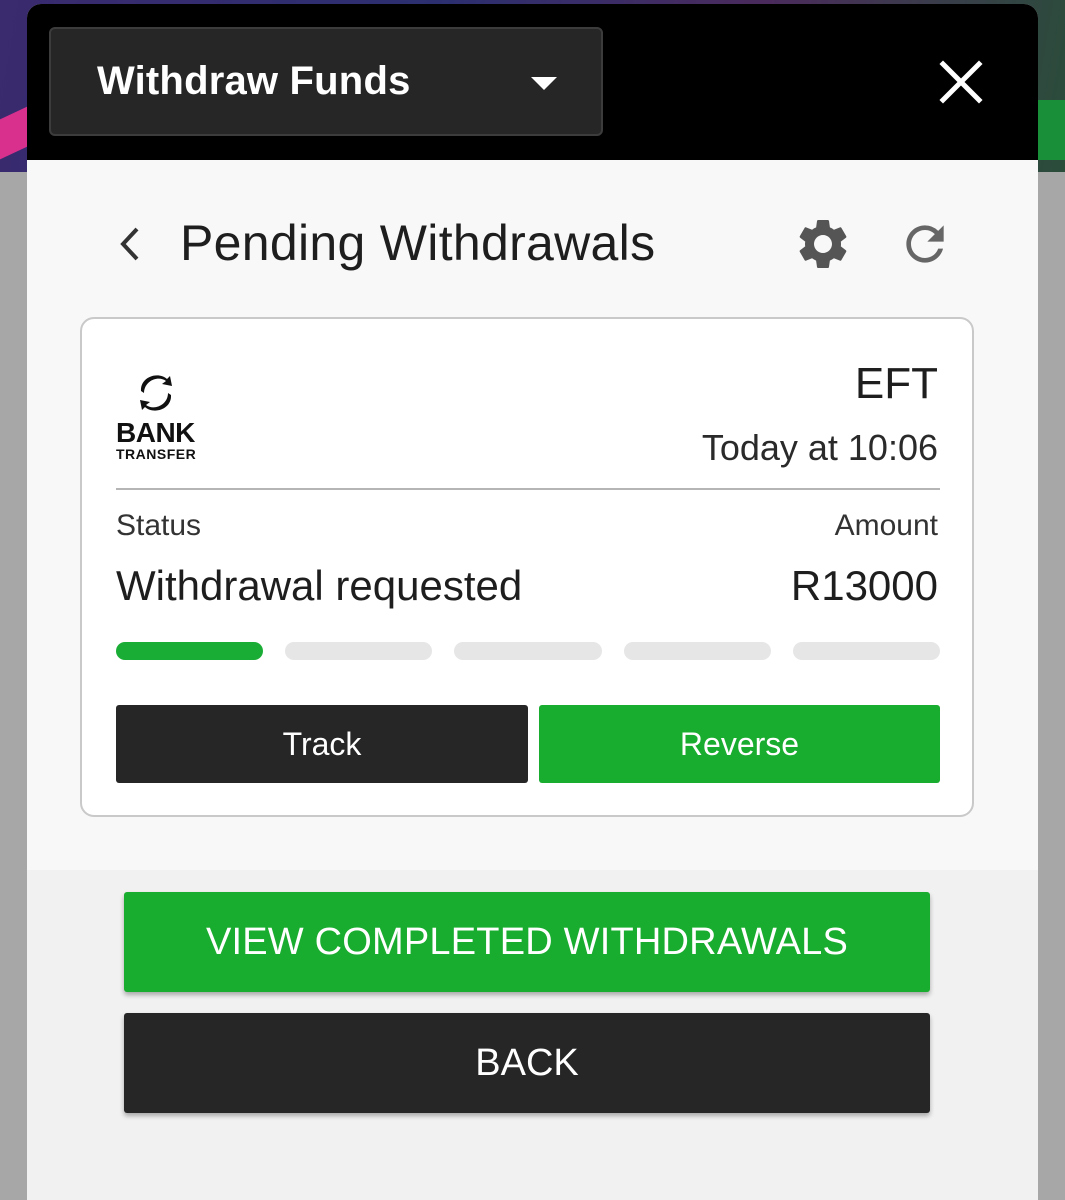 This screenshot has height=1200, width=1065. What do you see at coordinates (418, 243) in the screenshot?
I see `page-title: Pending Withdrawals` at bounding box center [418, 243].